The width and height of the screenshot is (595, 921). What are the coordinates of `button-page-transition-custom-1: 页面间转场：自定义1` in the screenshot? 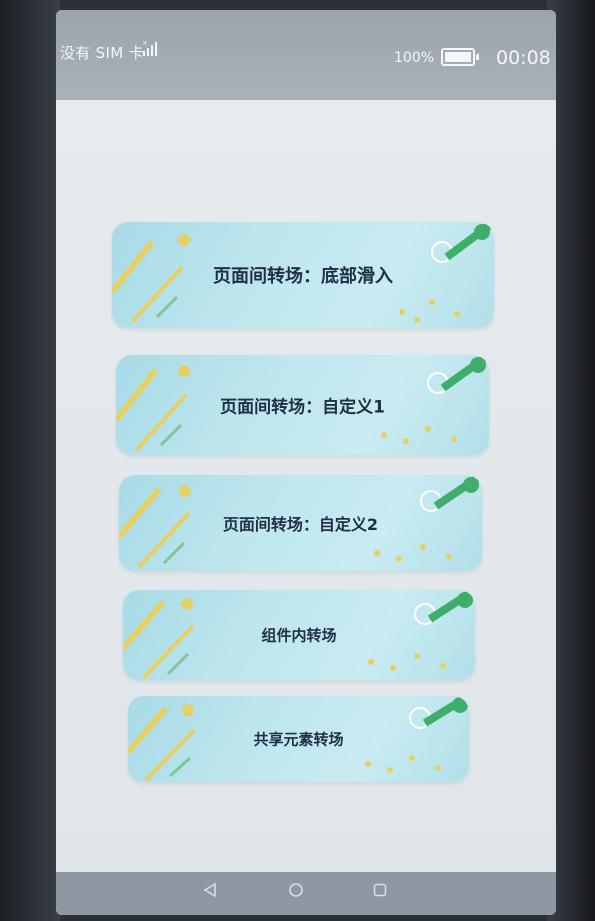 It's located at (302, 405).